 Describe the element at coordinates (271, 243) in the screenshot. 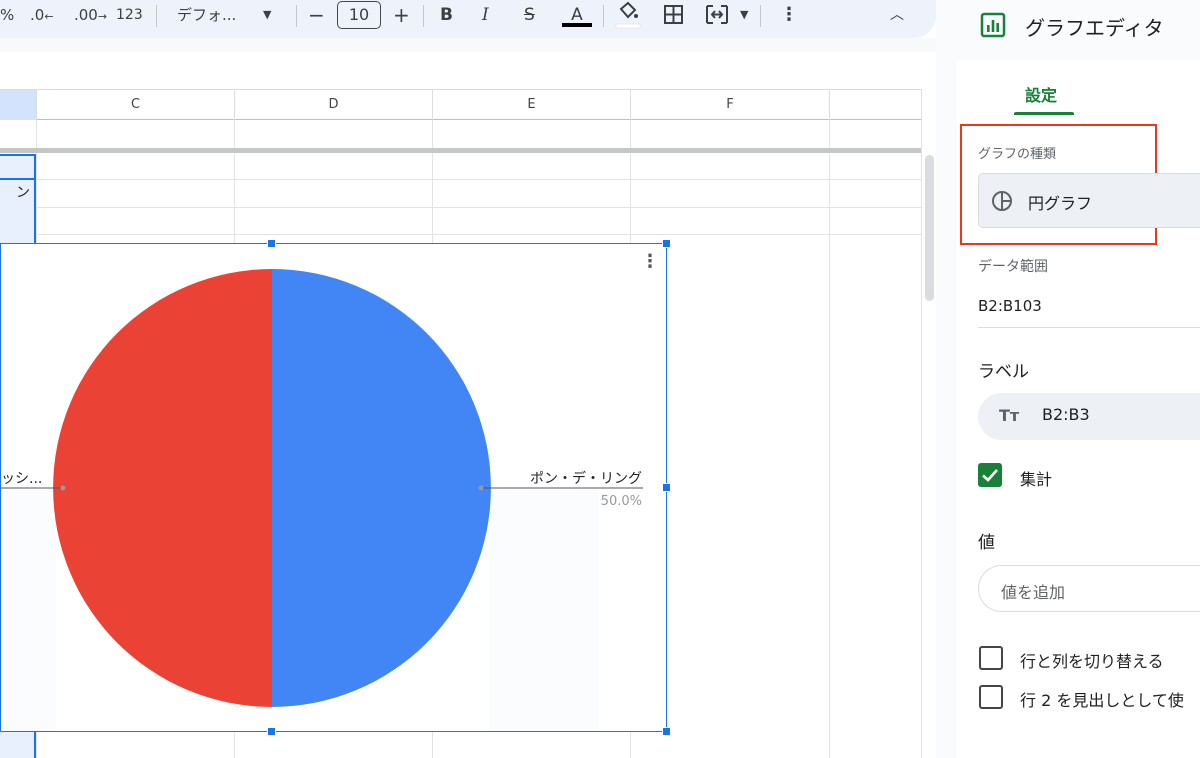

I see `resize-handle-top` at that location.